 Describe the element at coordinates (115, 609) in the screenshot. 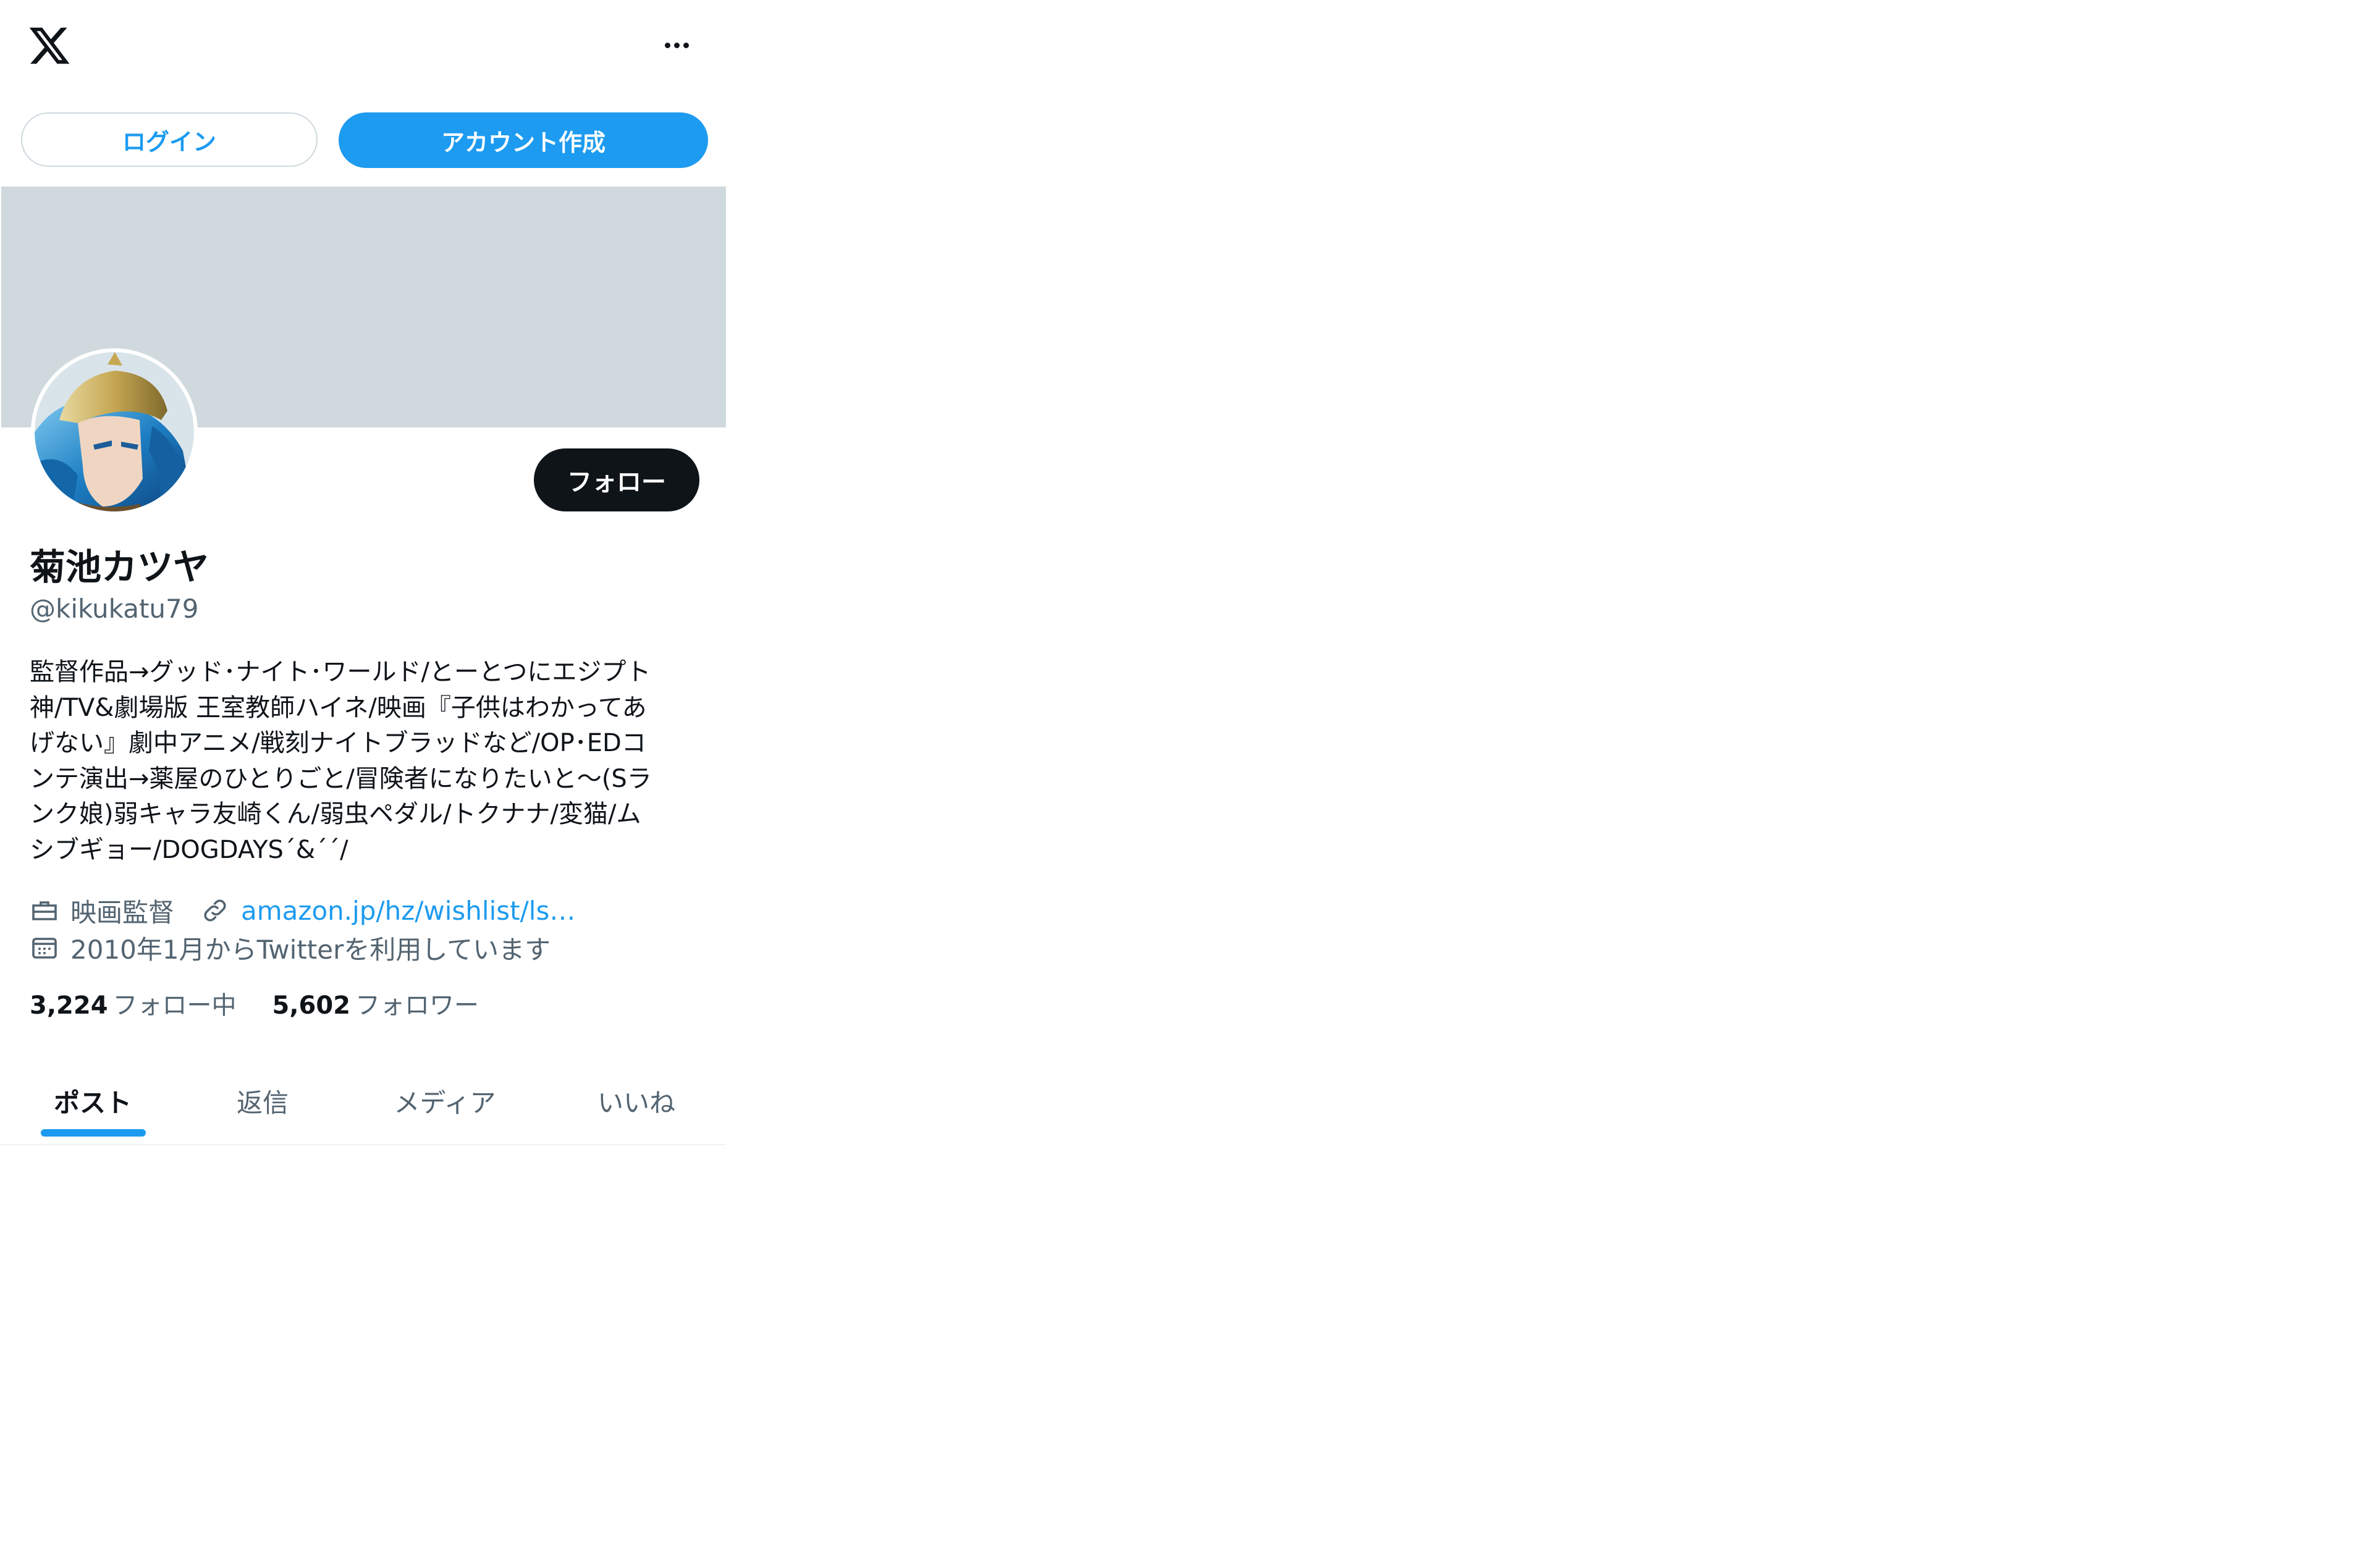

I see `user-handle: @kikukatu79` at that location.